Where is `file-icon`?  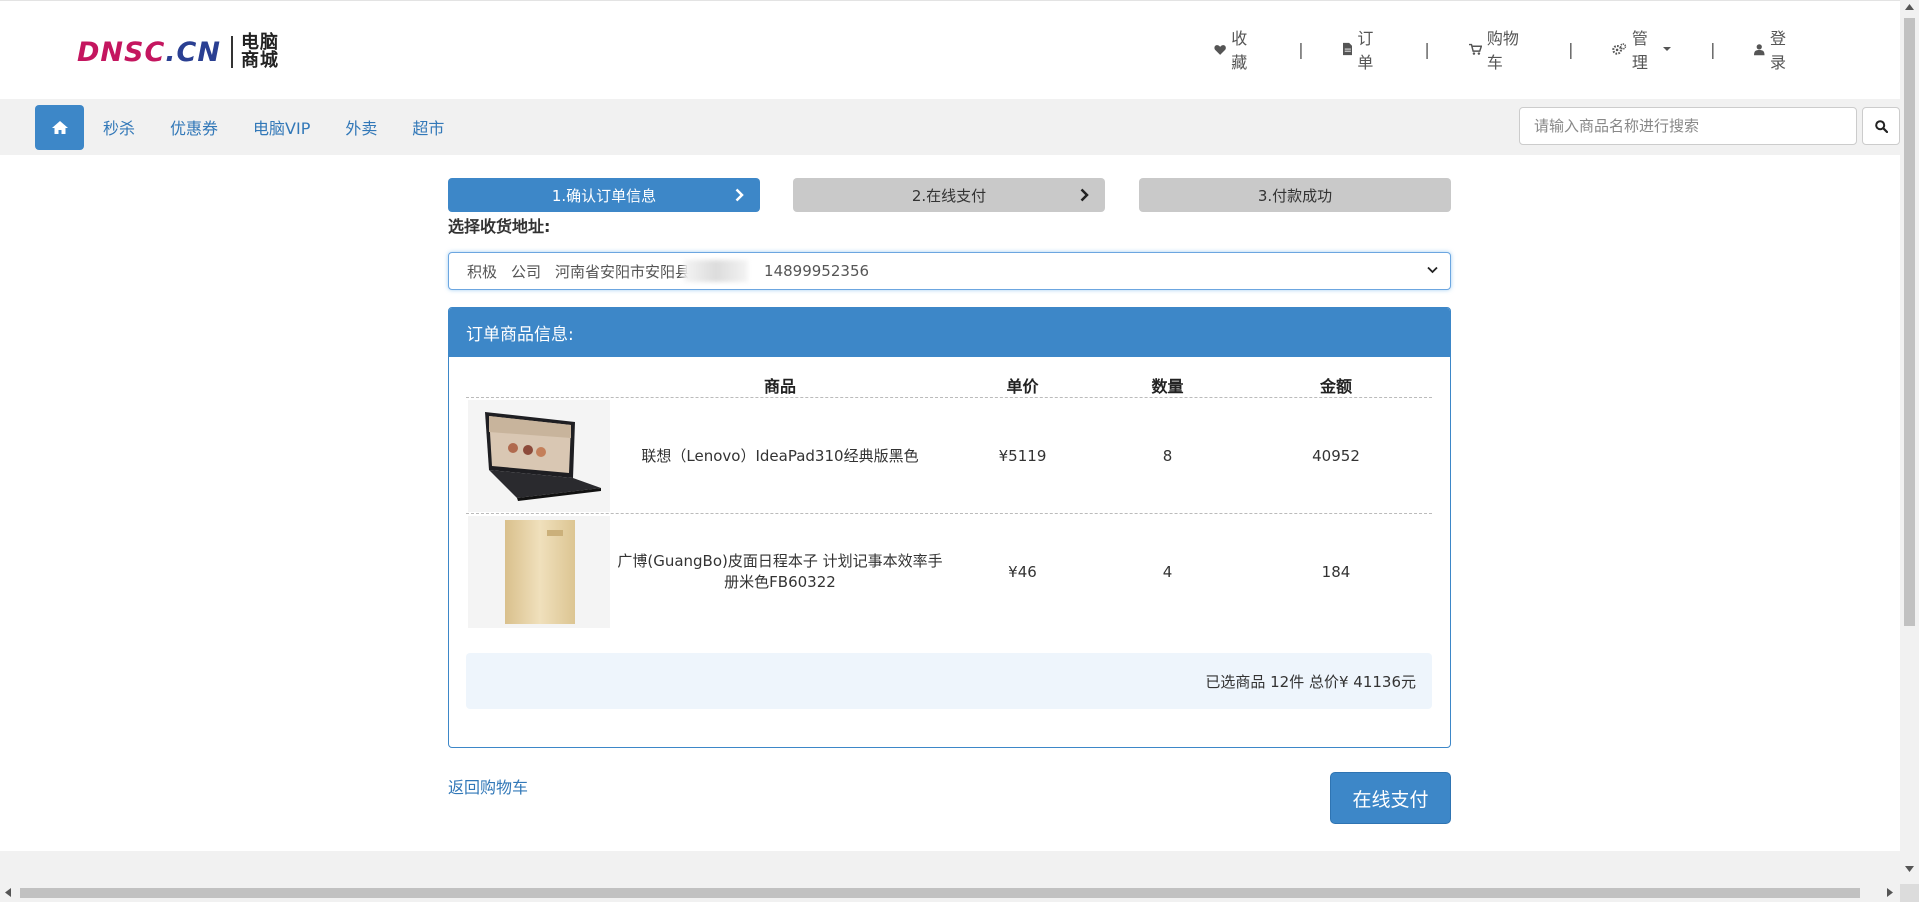 file-icon is located at coordinates (1347, 49).